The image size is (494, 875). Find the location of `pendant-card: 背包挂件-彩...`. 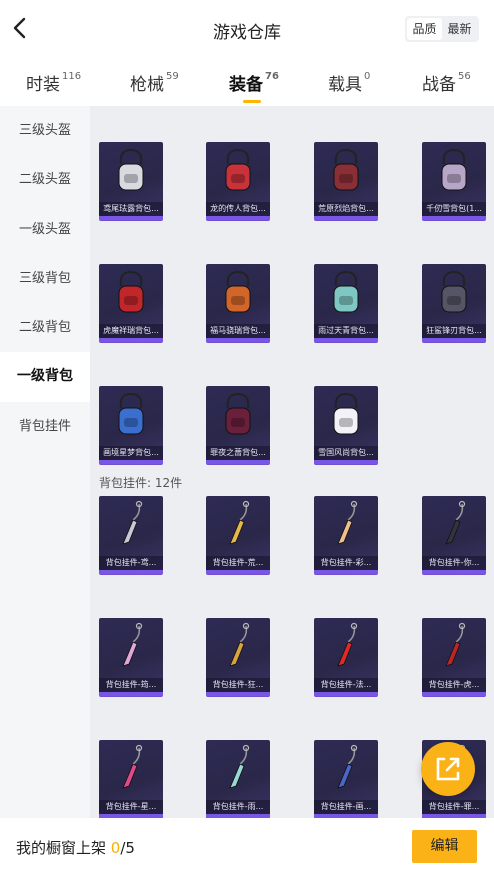

pendant-card: 背包挂件-彩... is located at coordinates (346, 535).